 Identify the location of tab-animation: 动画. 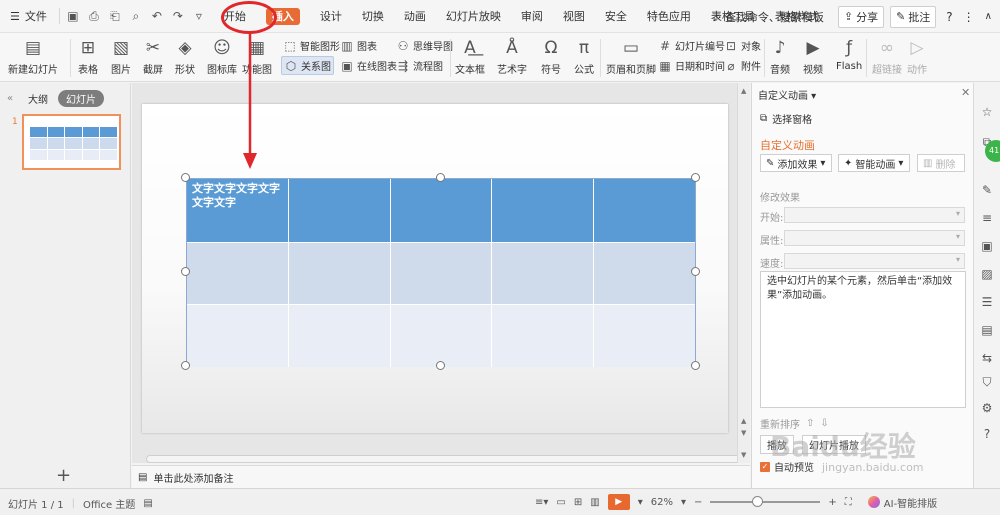
(415, 16).